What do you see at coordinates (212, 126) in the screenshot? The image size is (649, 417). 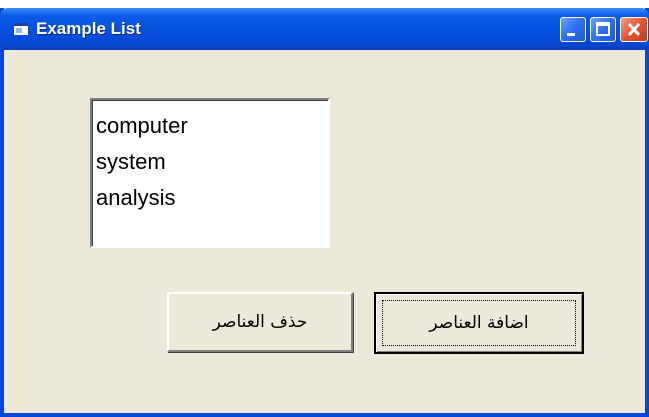 I see `list-item: computer` at bounding box center [212, 126].